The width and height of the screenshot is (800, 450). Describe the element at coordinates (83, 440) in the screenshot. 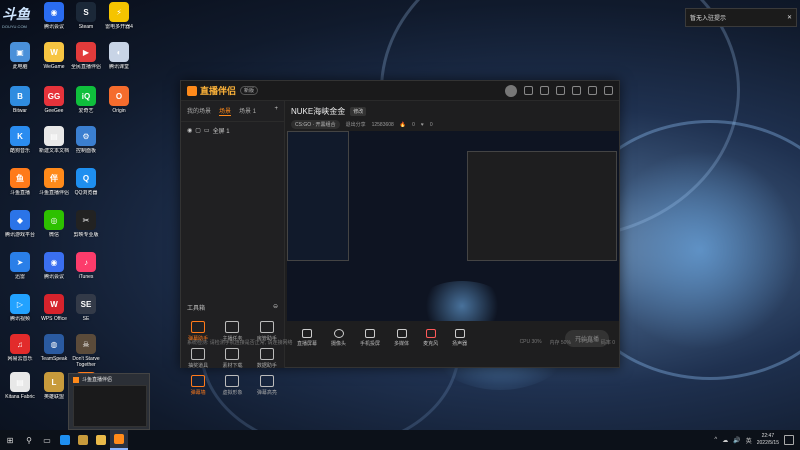

I see `taskbar-app-game` at that location.